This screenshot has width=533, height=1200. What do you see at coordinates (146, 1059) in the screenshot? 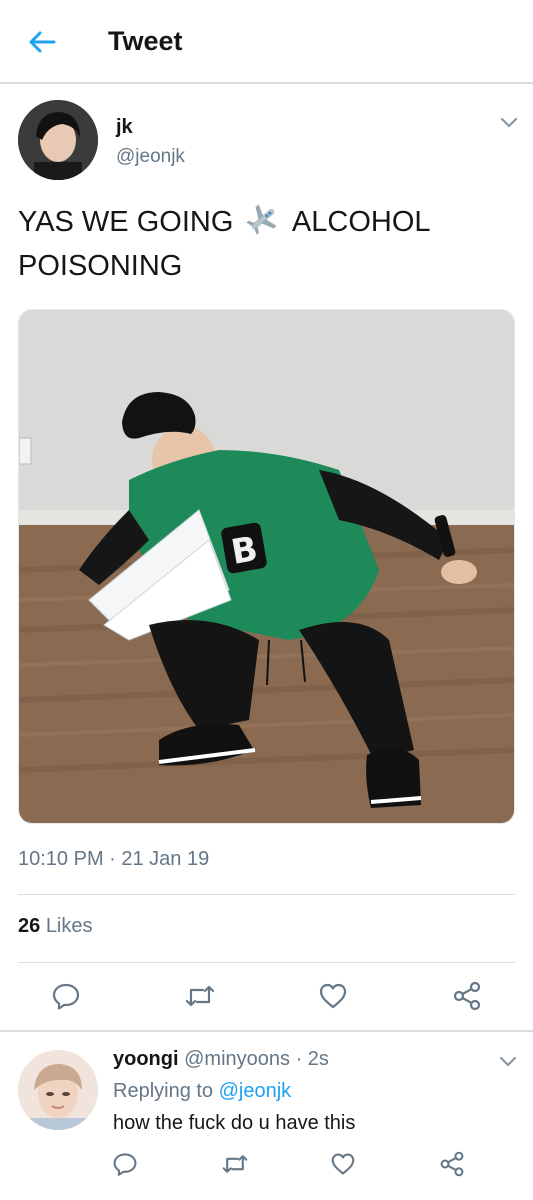
I see `reply-author-name: yoongi` at bounding box center [146, 1059].